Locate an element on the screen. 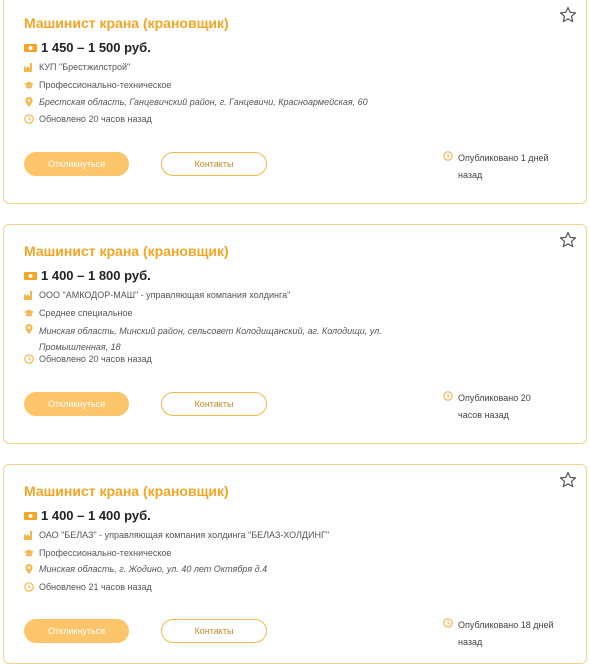 This screenshot has height=664, width=590. published-line-1: Опубликовано 18 дней is located at coordinates (506, 625).